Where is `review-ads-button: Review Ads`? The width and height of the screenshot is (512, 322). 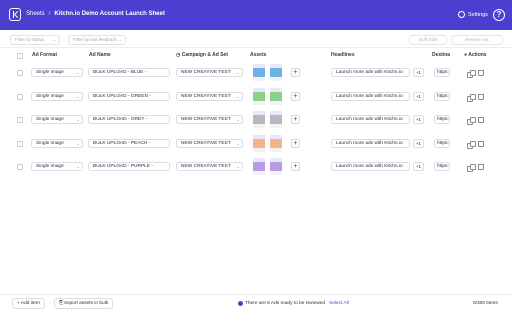
review-ads-button: Review Ads is located at coordinates (477, 40).